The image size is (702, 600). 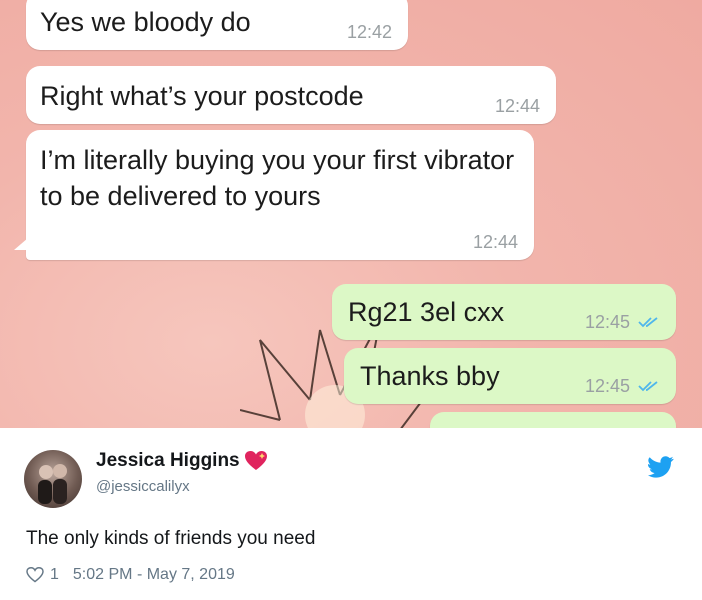 I want to click on tweet-meta: 1 5:02 PM - May 7, 2019, so click(x=130, y=575).